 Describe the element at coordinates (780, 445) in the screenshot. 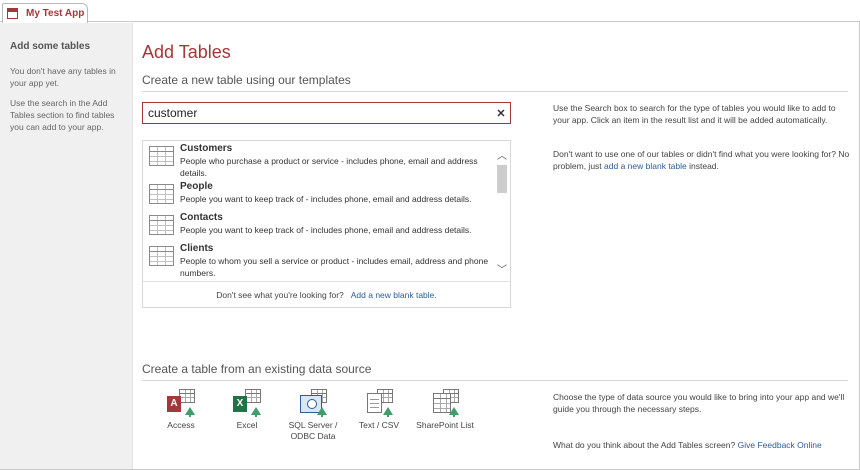

I see `give-feedback-link: Give Feedback Online` at that location.